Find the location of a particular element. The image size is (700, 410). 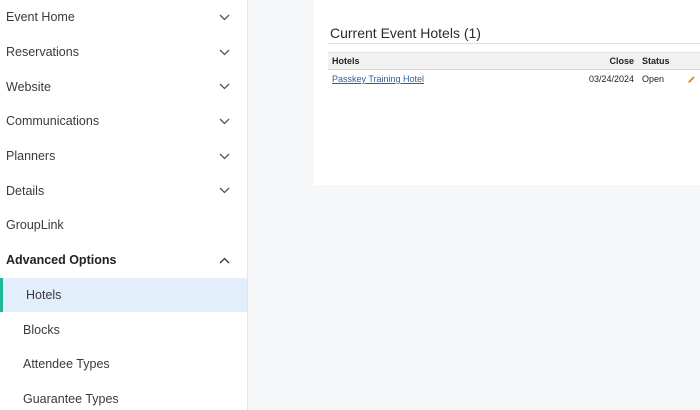

pencil-icon is located at coordinates (691, 79).